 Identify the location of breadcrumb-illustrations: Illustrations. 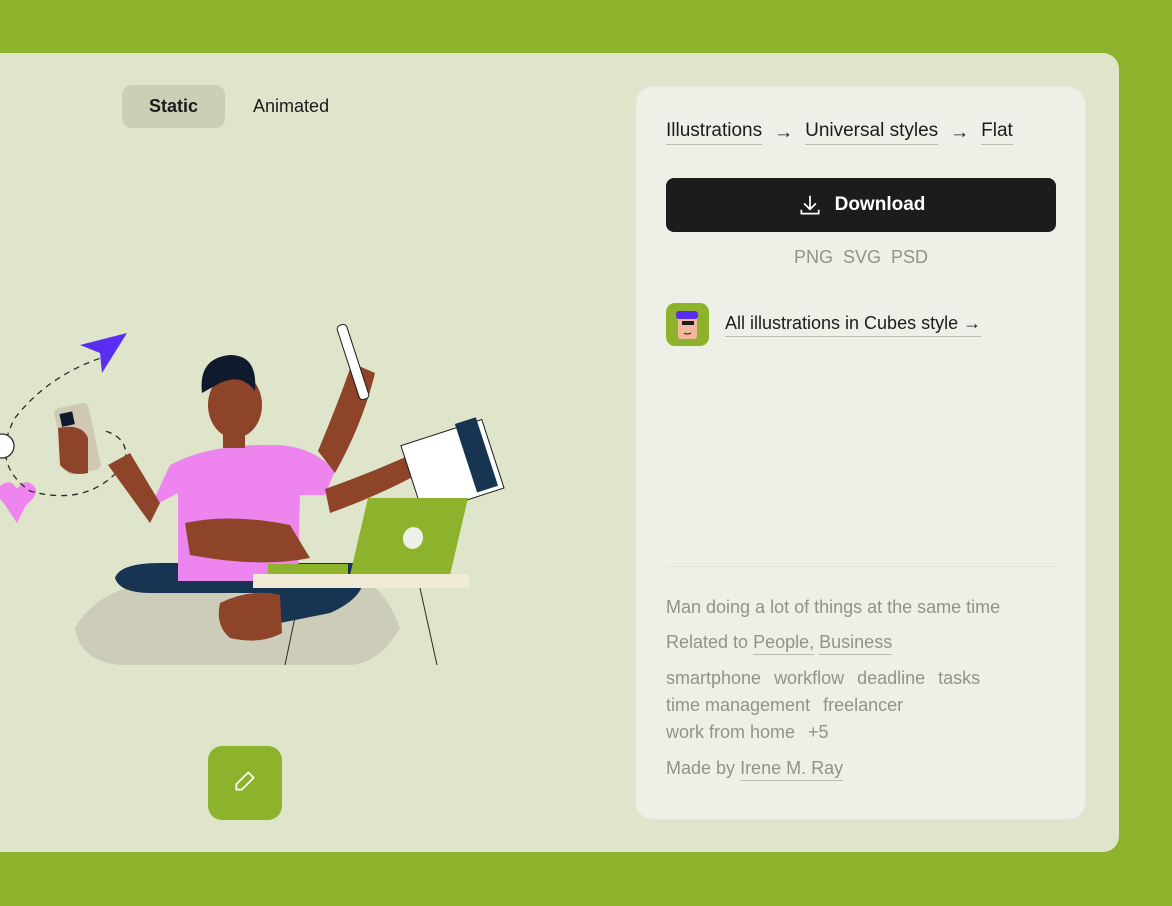
(714, 132).